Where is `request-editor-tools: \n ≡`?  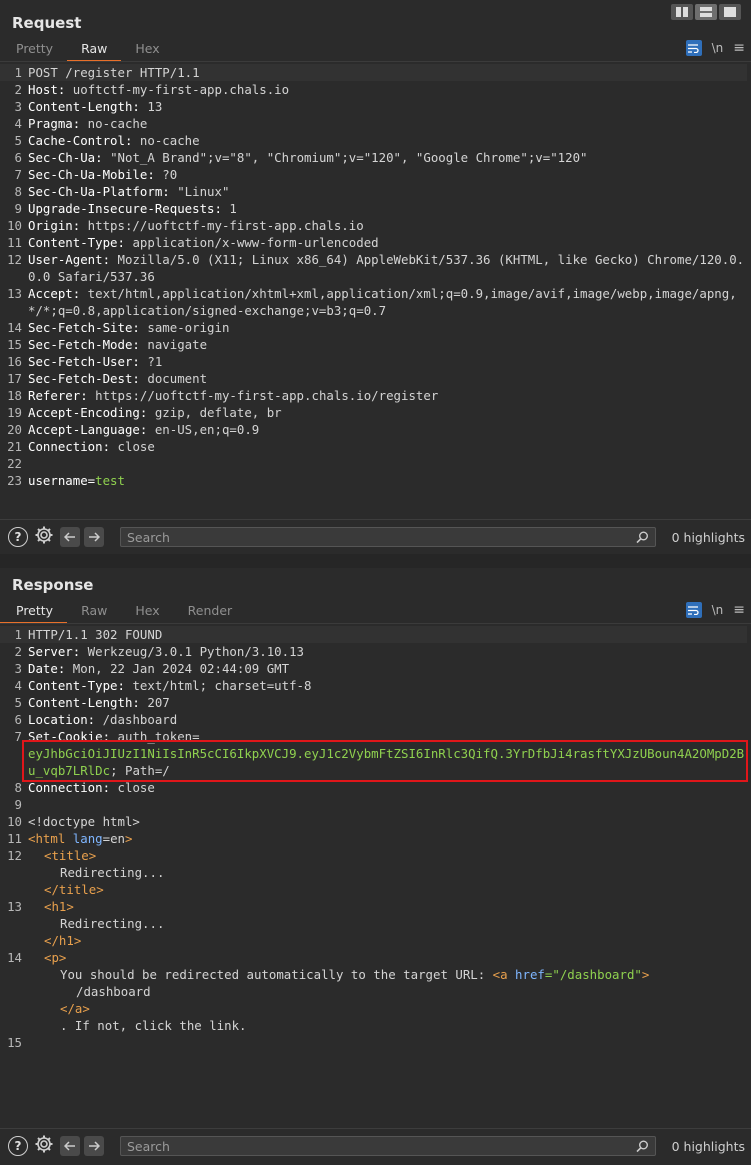
request-editor-tools: \n ≡ is located at coordinates (715, 48).